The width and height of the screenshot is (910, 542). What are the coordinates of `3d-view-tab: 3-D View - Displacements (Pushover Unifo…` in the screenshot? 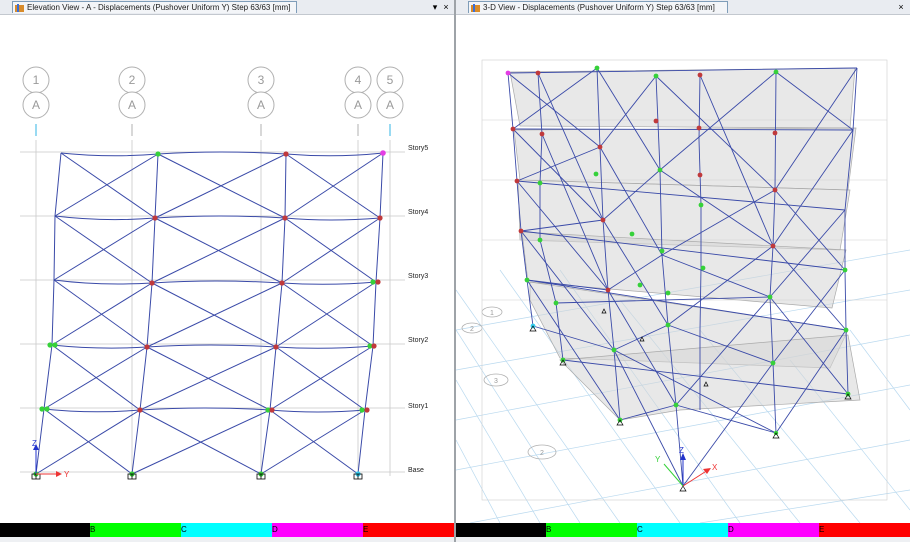 It's located at (598, 7).